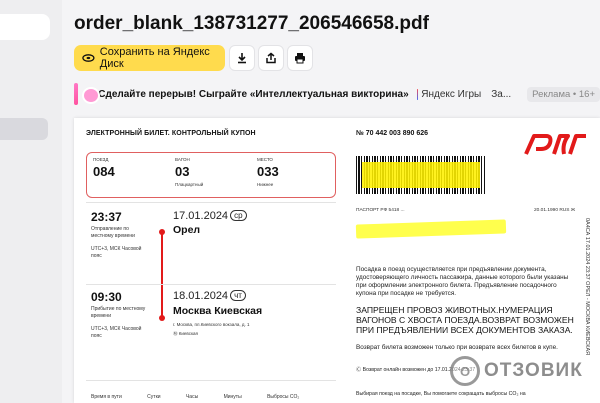 This screenshot has height=403, width=600. Describe the element at coordinates (162, 275) in the screenshot. I see `route-line` at that location.